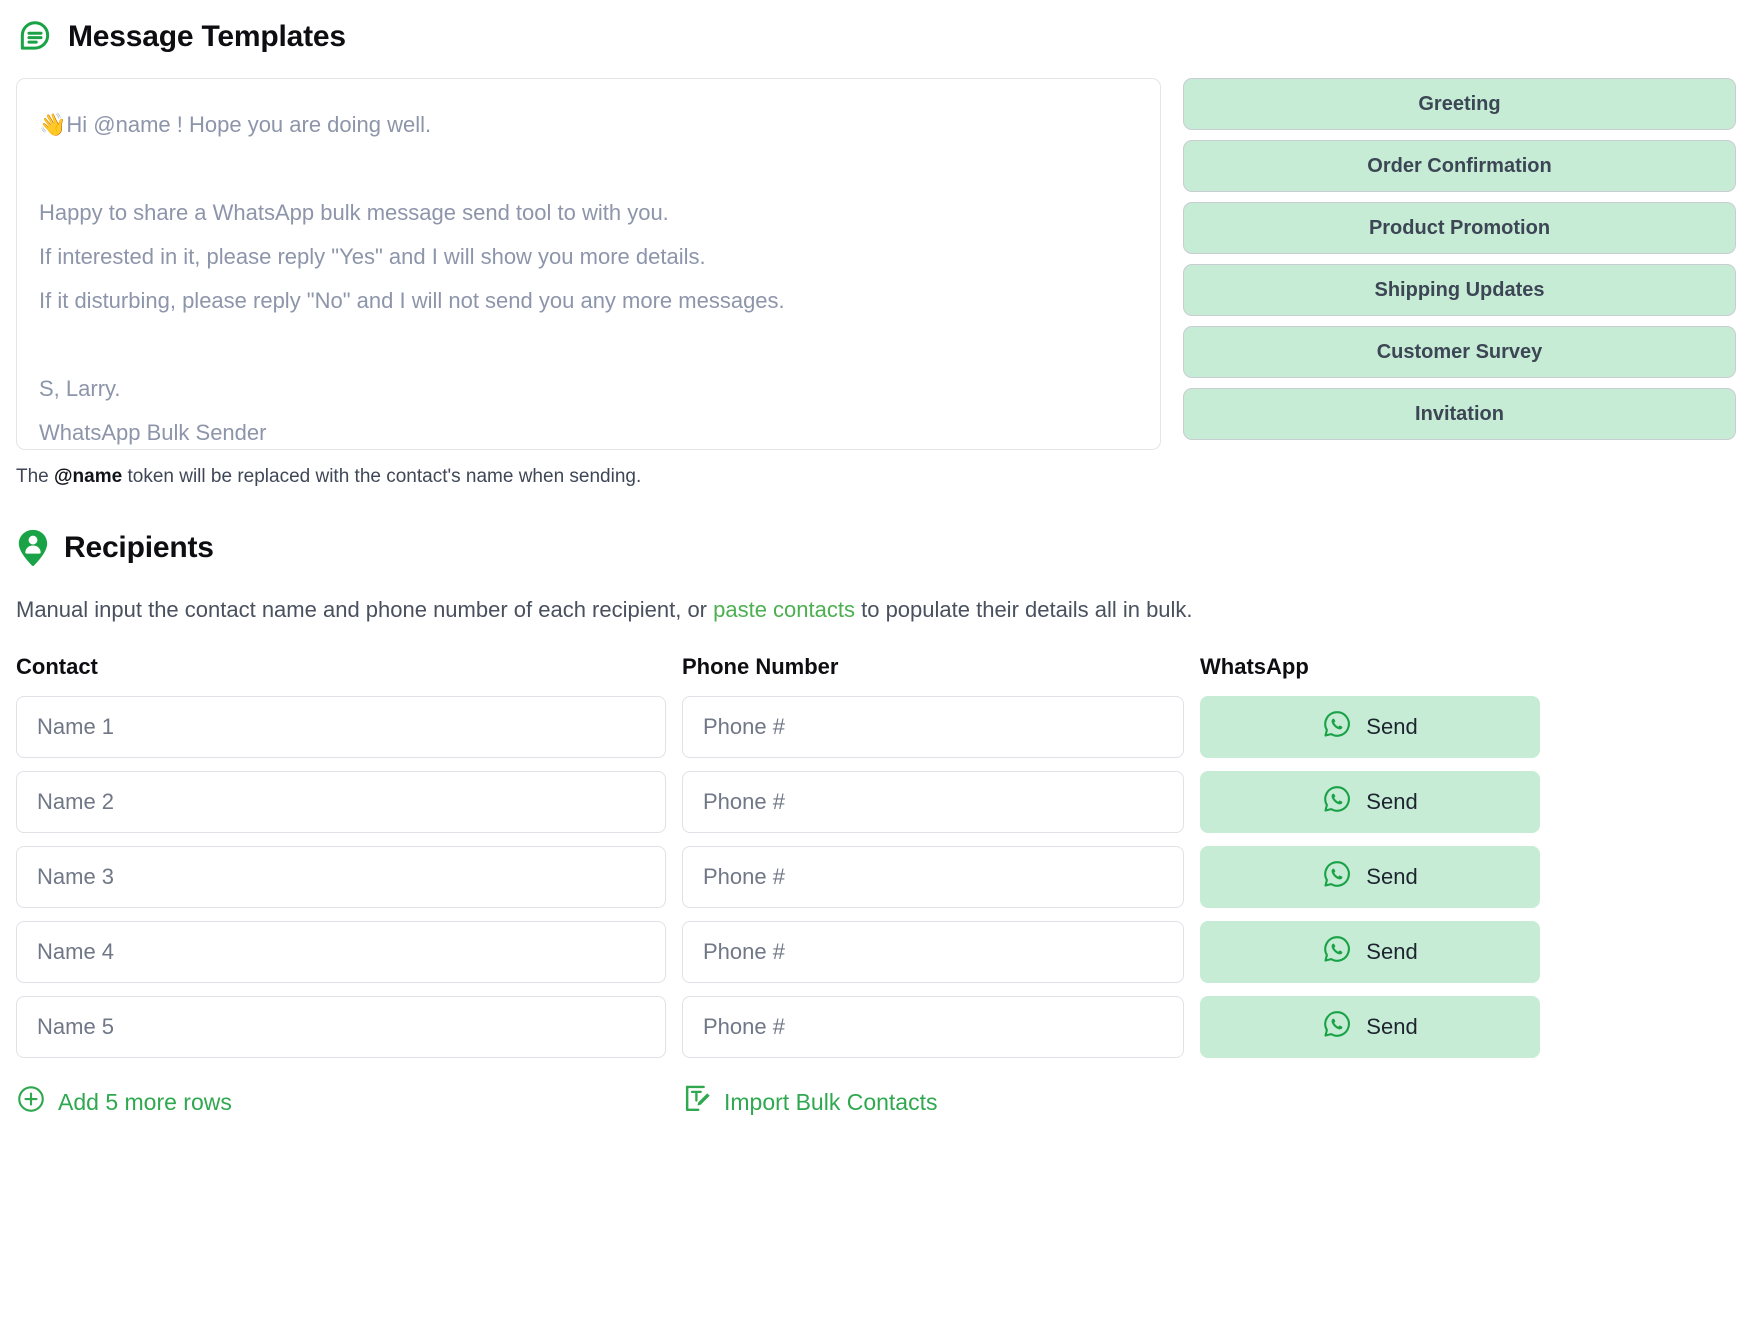  I want to click on column-header-whatsapp: WhatsApp, so click(1254, 666).